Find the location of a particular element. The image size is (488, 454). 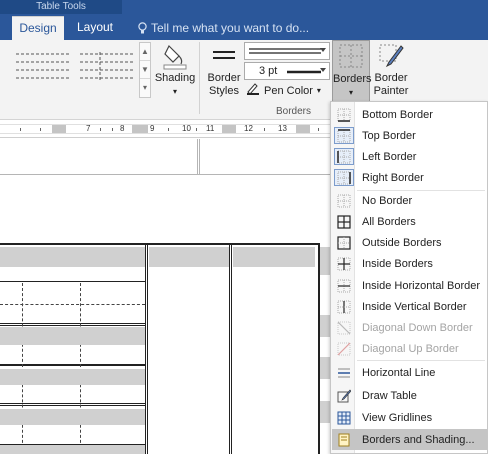

pen-icon is located at coordinates (253, 91).